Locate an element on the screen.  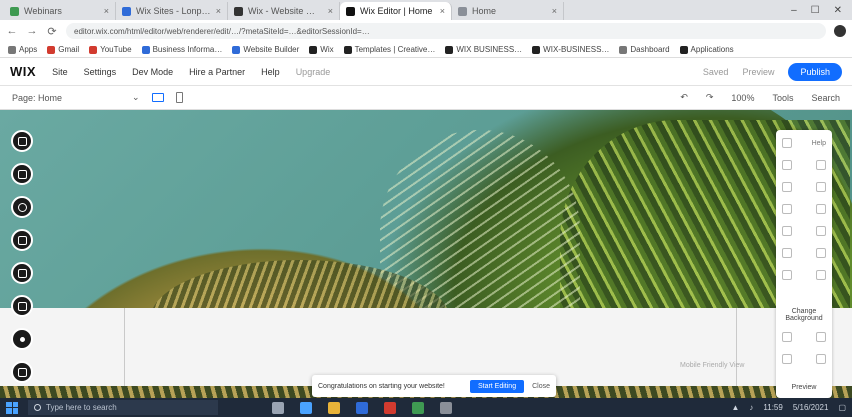
panel-preview-label: Preview is located at coordinates (804, 387).